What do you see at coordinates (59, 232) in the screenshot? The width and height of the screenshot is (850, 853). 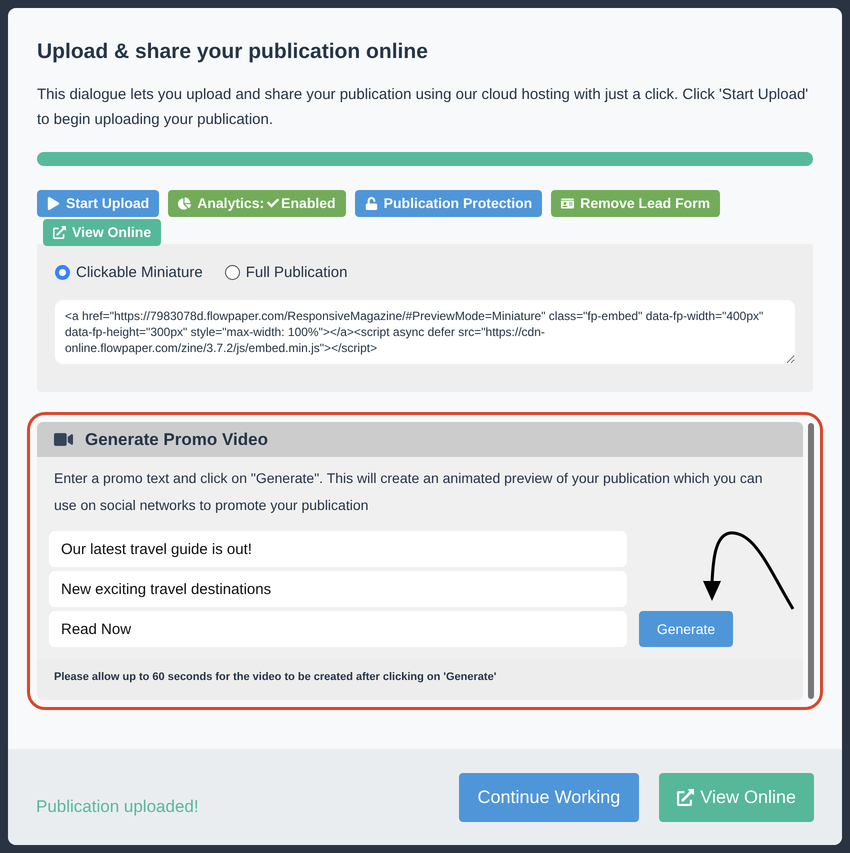 I see `external-icon` at bounding box center [59, 232].